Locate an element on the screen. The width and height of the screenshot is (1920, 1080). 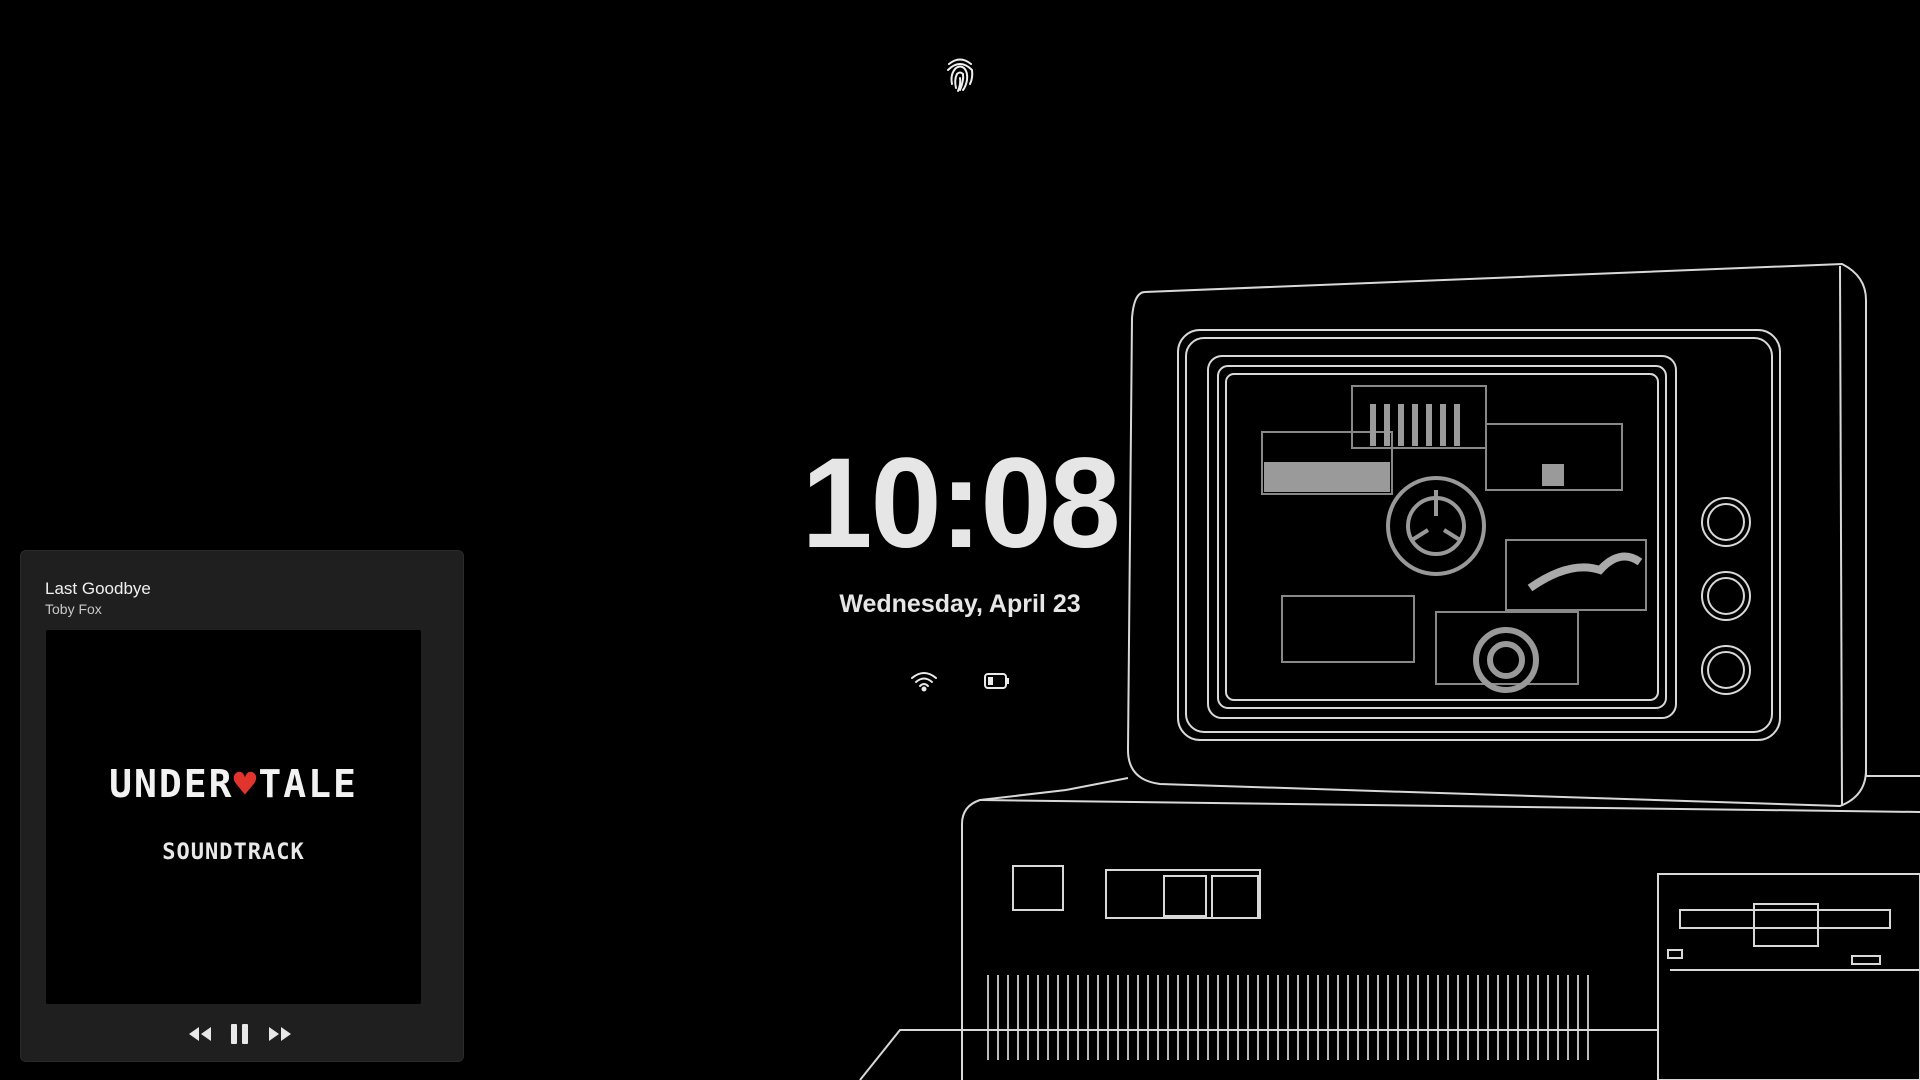
battery-icon is located at coordinates (997, 681).